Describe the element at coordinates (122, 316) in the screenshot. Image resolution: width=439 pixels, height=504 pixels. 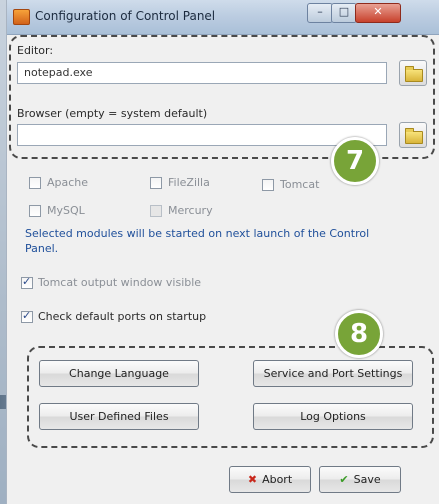
I see `check-ports-label: Check default ports on startup` at that location.